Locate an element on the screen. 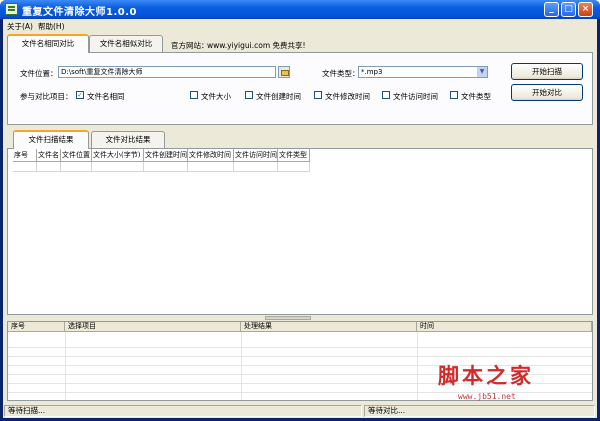  table-row is located at coordinates (161, 167).